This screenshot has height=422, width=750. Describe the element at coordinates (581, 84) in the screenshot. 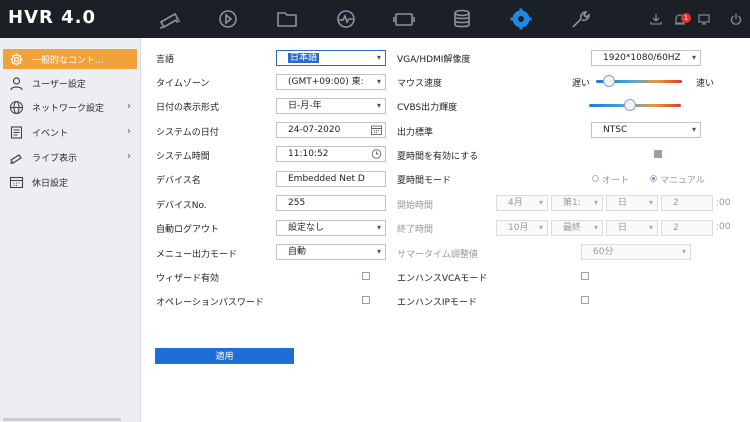

I see `mouse-speed-slow-label: 遅い` at that location.